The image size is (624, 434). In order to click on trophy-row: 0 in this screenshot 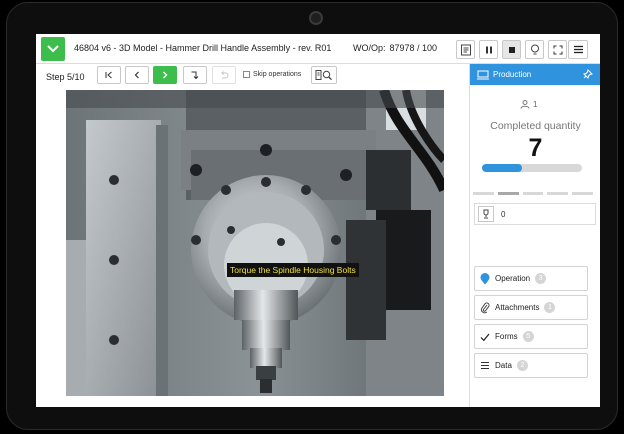, I will do `click(535, 214)`.